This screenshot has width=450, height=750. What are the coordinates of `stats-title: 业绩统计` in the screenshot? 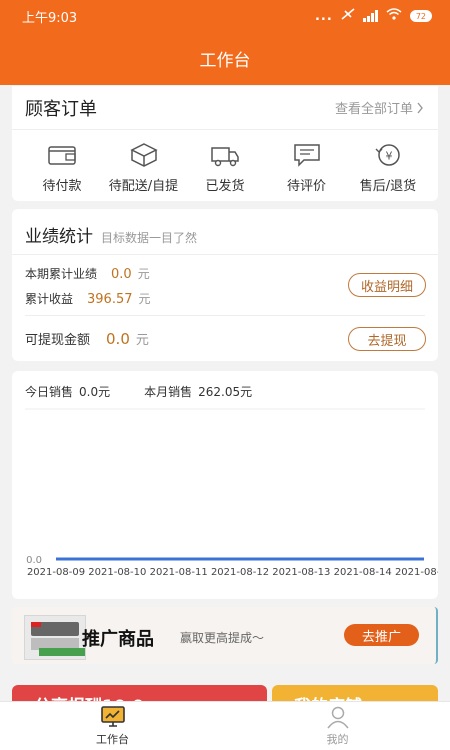 It's located at (59, 237).